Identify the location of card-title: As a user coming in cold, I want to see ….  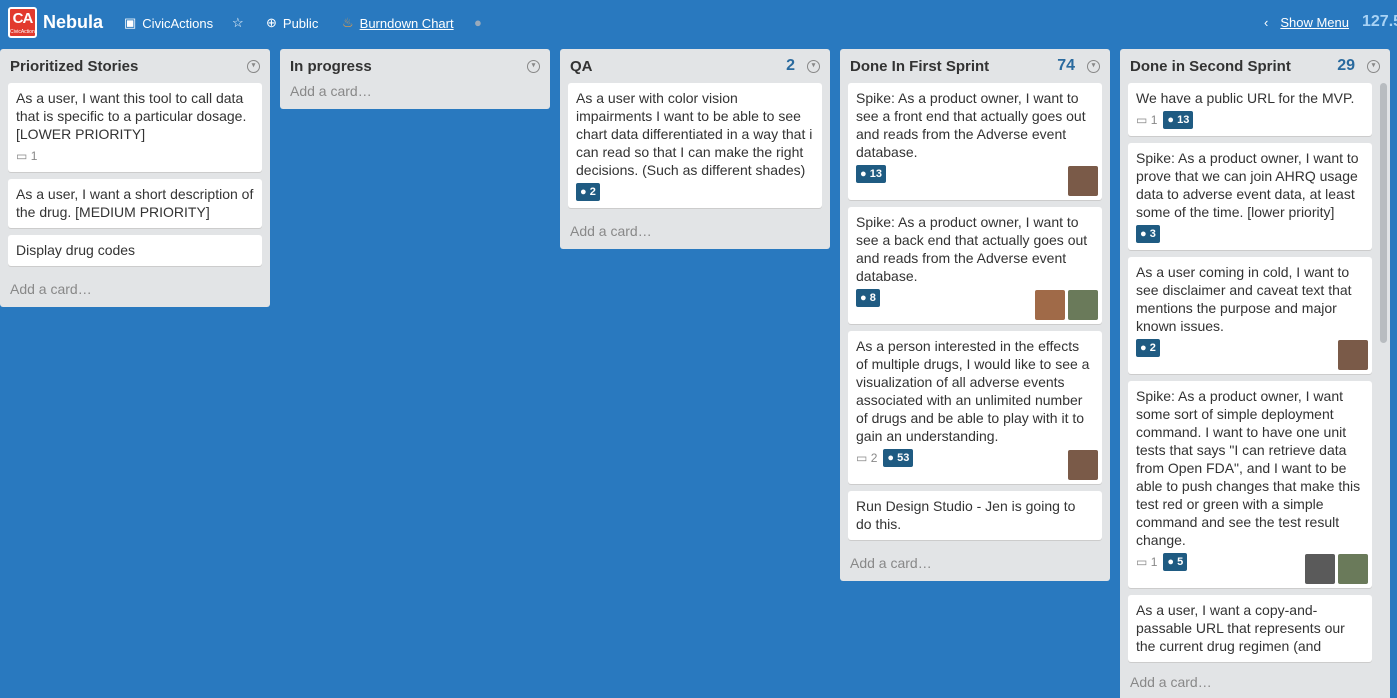
(1244, 299).